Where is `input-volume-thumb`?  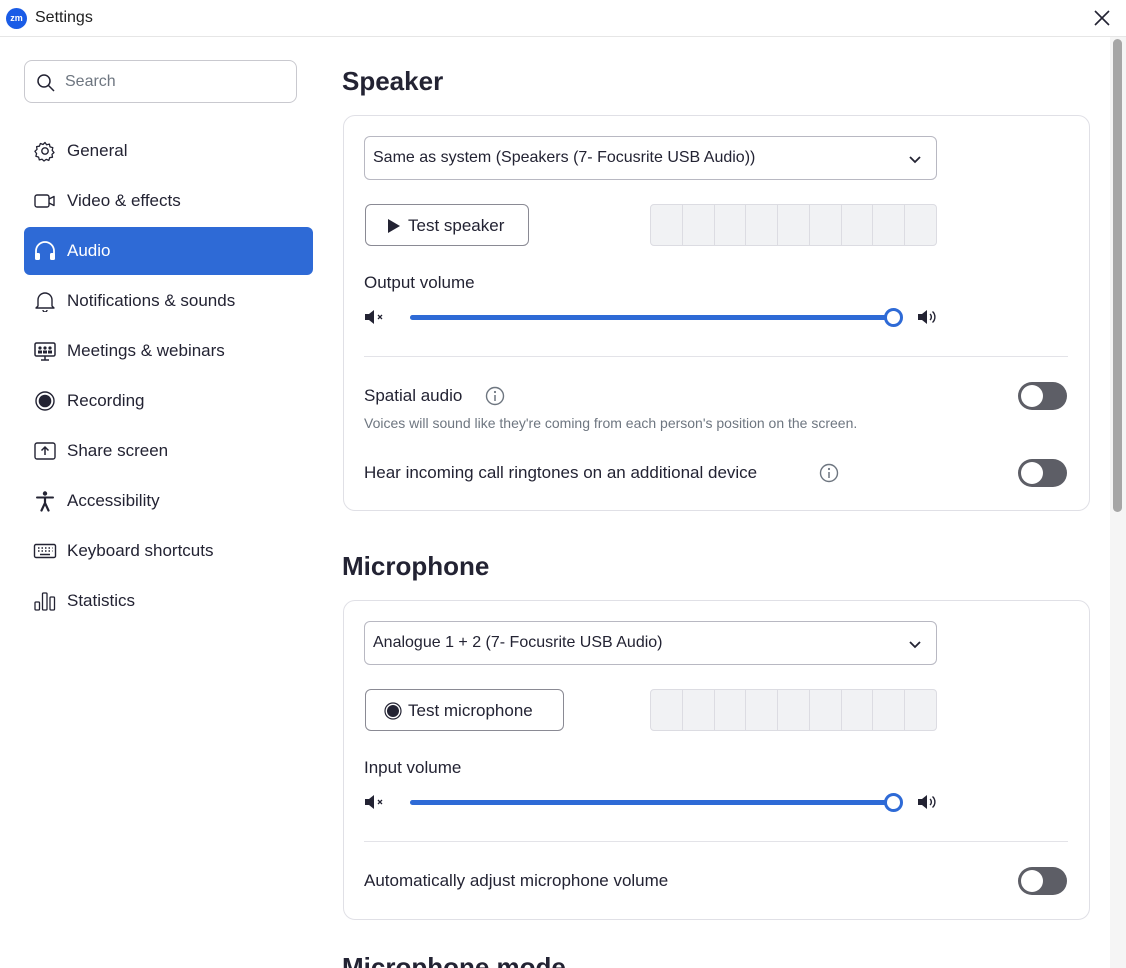
input-volume-thumb is located at coordinates (893, 802).